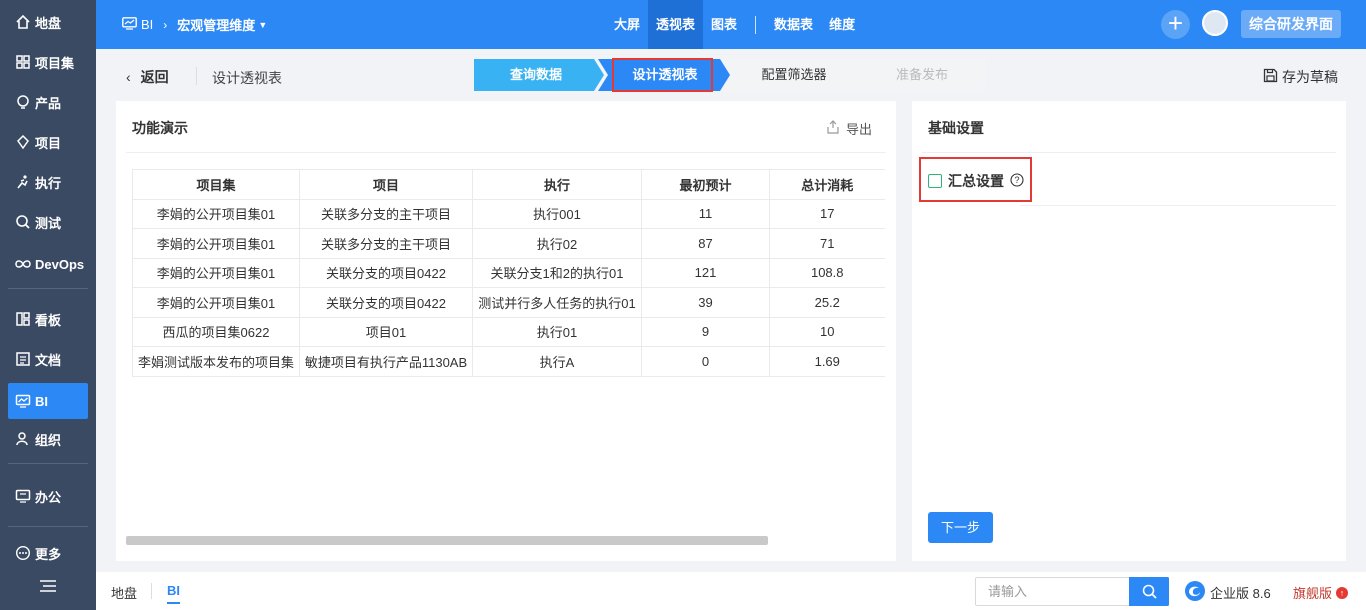  Describe the element at coordinates (557, 213) in the screenshot. I see `table-cell: 执行001` at that location.